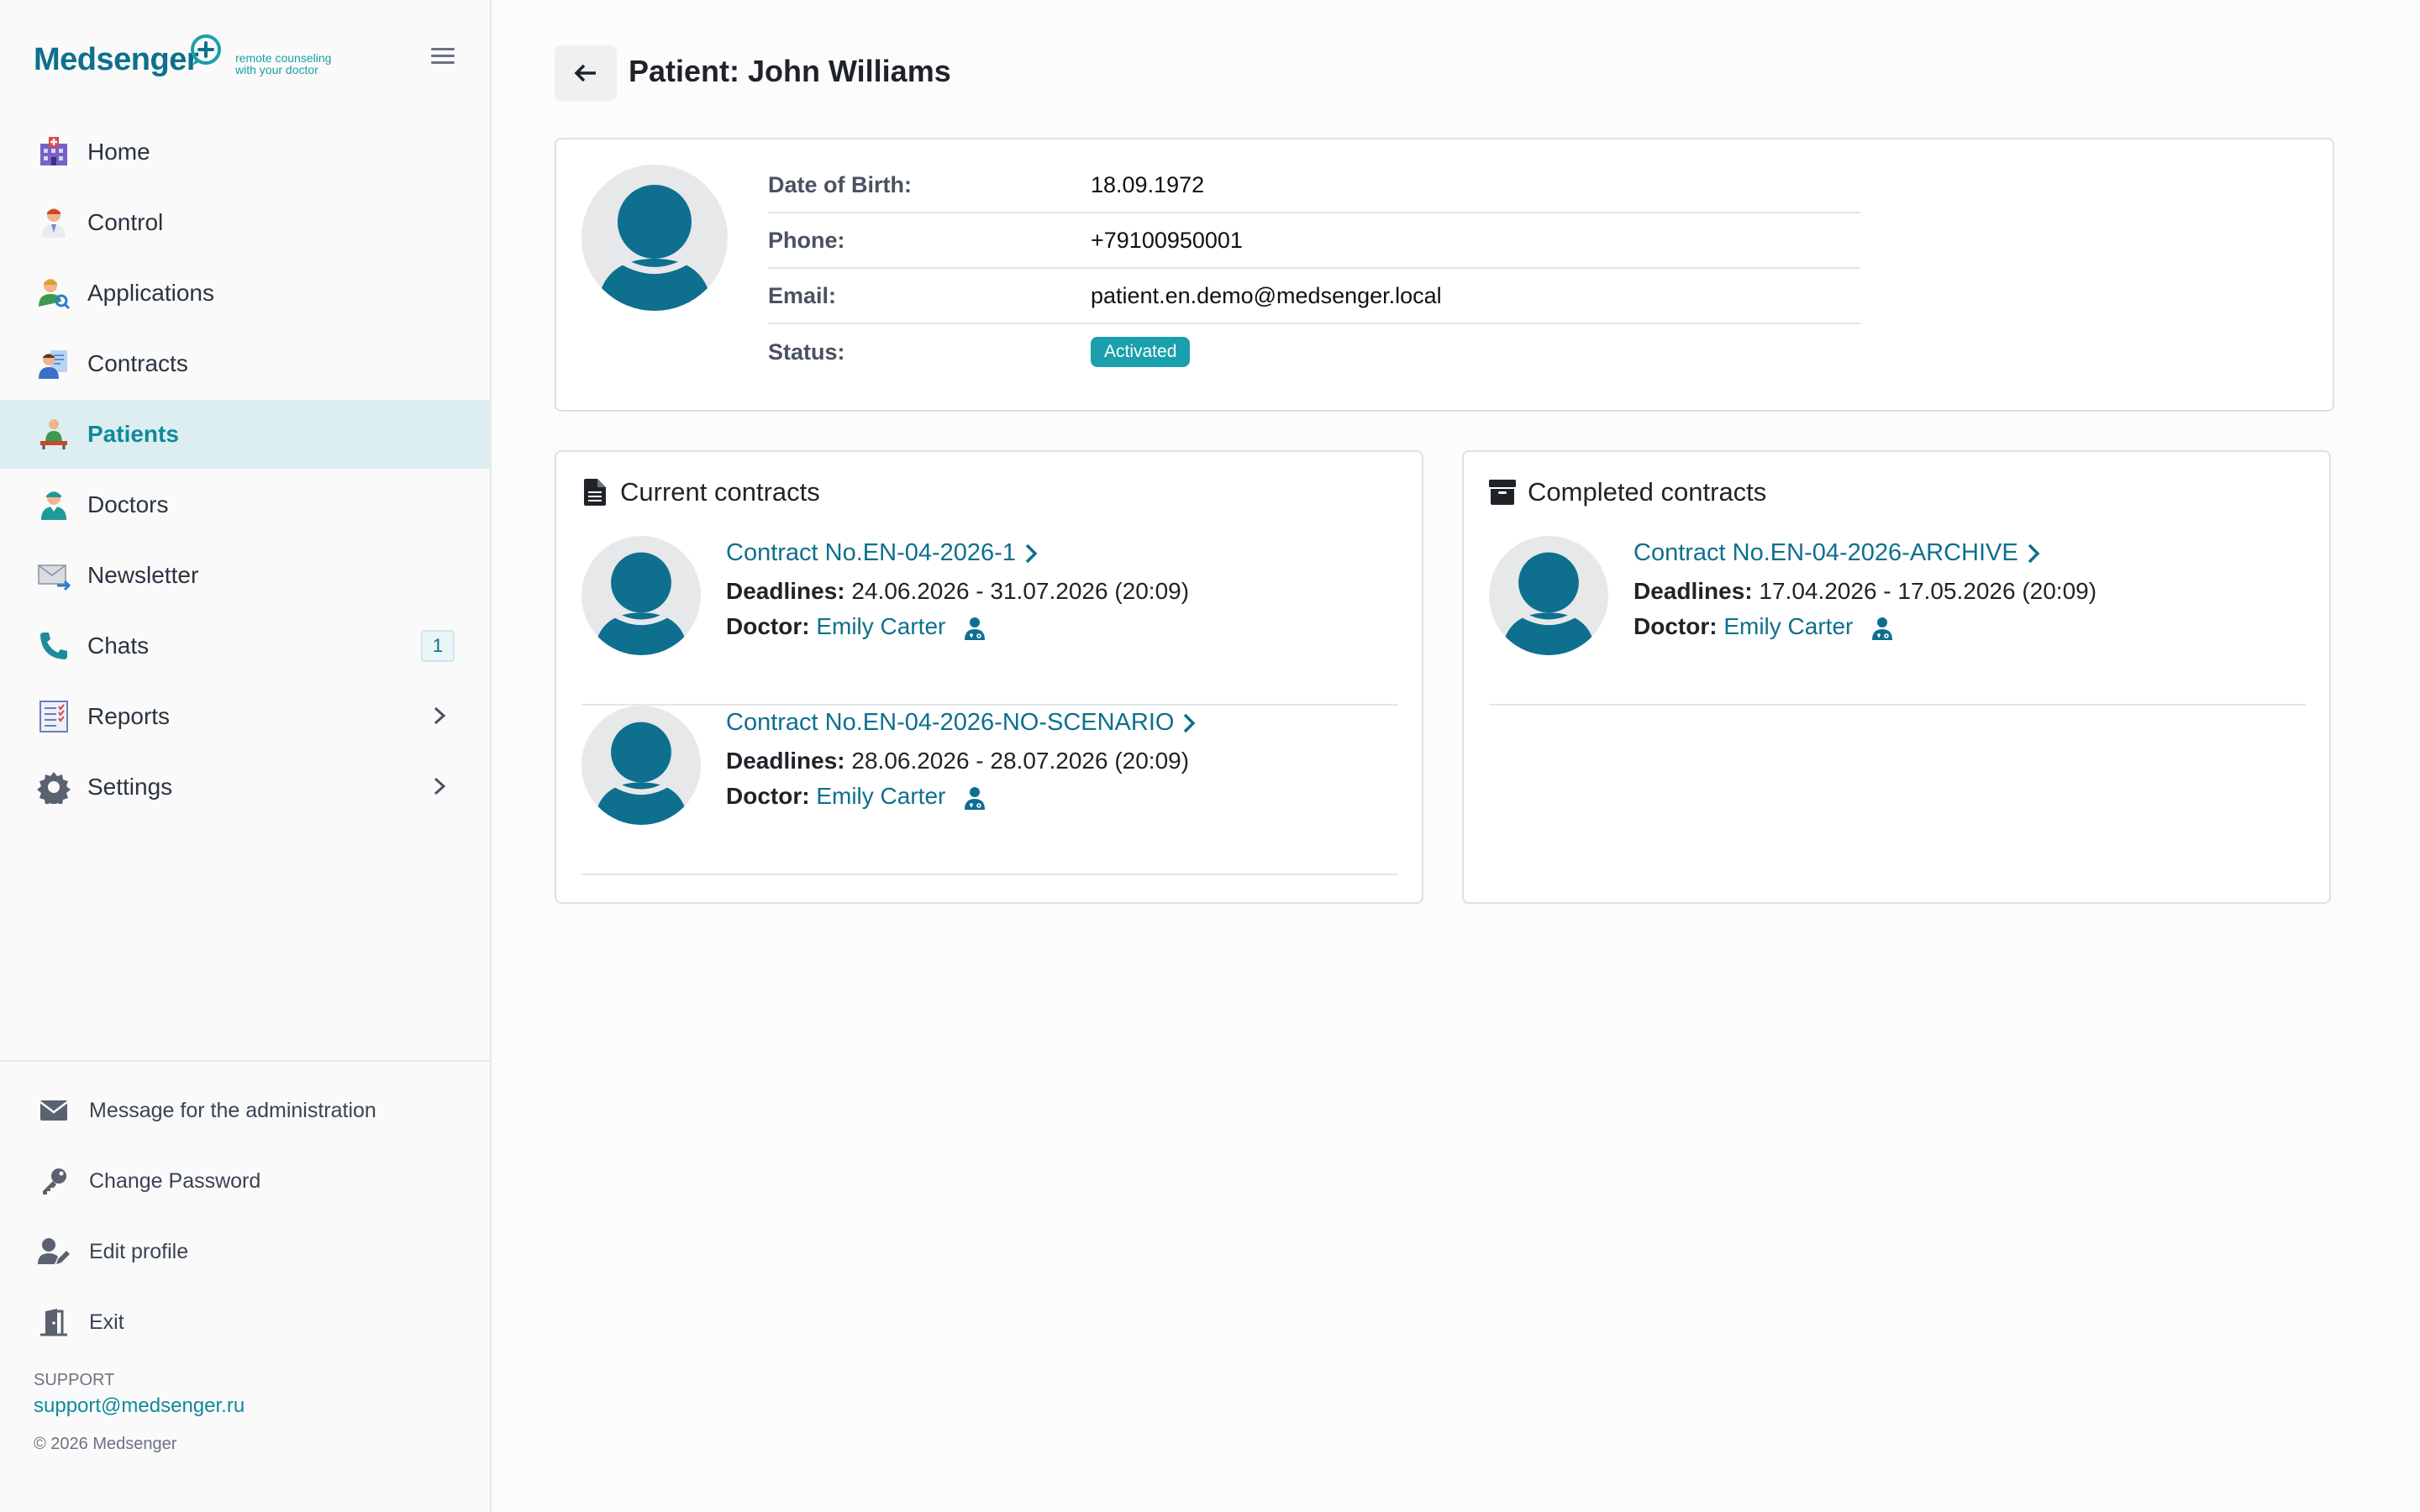 The height and width of the screenshot is (1512, 2420). What do you see at coordinates (245, 787) in the screenshot?
I see `sidebar-item-settings: Settings` at bounding box center [245, 787].